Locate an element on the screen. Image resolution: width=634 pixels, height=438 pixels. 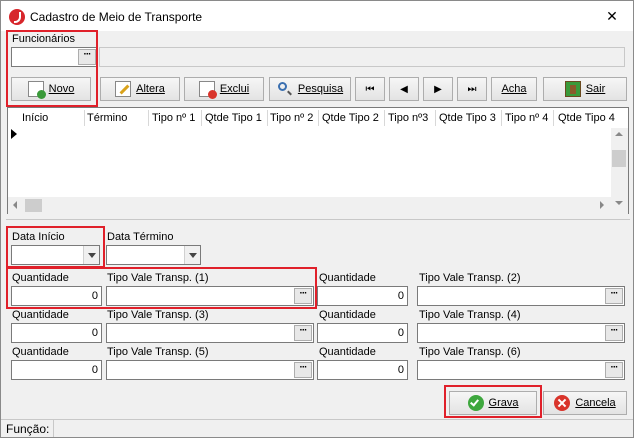
data-inicio-picker is located at coordinates (55, 255).